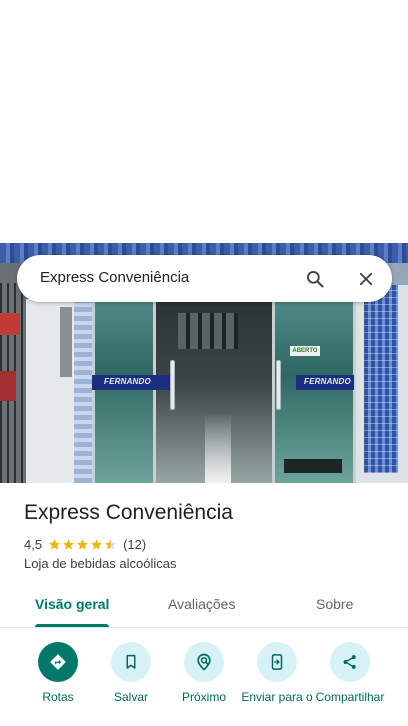 This screenshot has height=726, width=408. What do you see at coordinates (114, 277) in the screenshot?
I see `search-query: Express Conveniência` at bounding box center [114, 277].